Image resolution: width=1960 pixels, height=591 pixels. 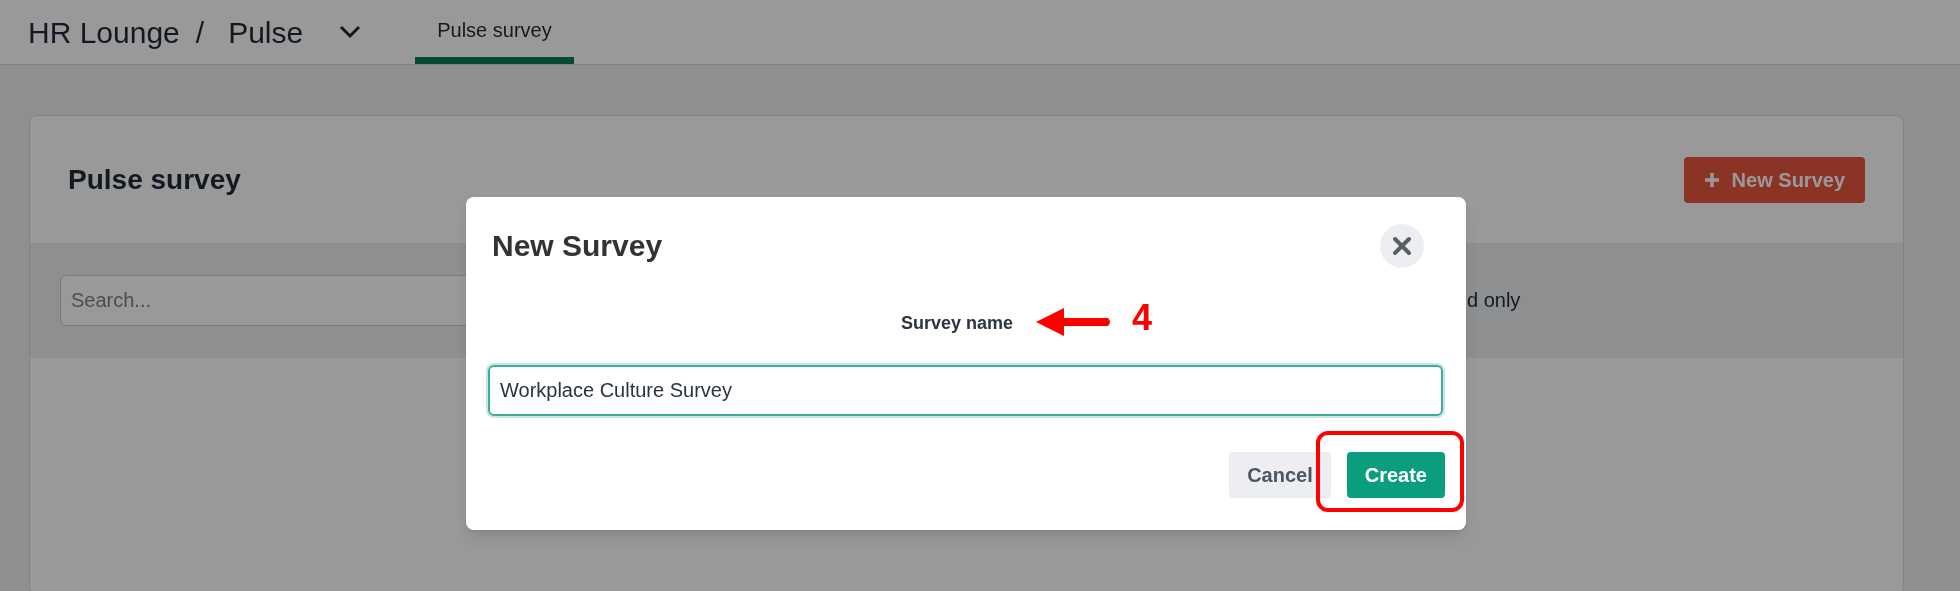 What do you see at coordinates (266, 32) in the screenshot?
I see `module-title: Pulse` at bounding box center [266, 32].